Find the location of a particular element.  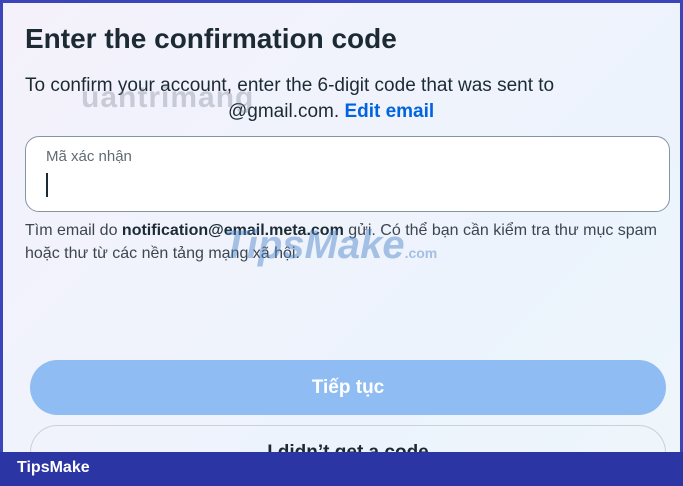

page-title: Enter the confirmation code is located at coordinates (211, 38).